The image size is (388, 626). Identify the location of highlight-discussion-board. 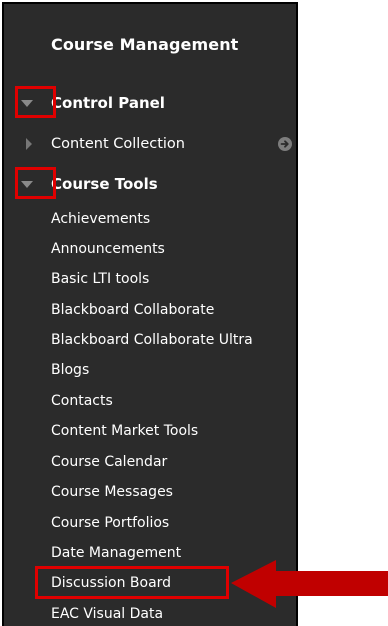
(132, 582).